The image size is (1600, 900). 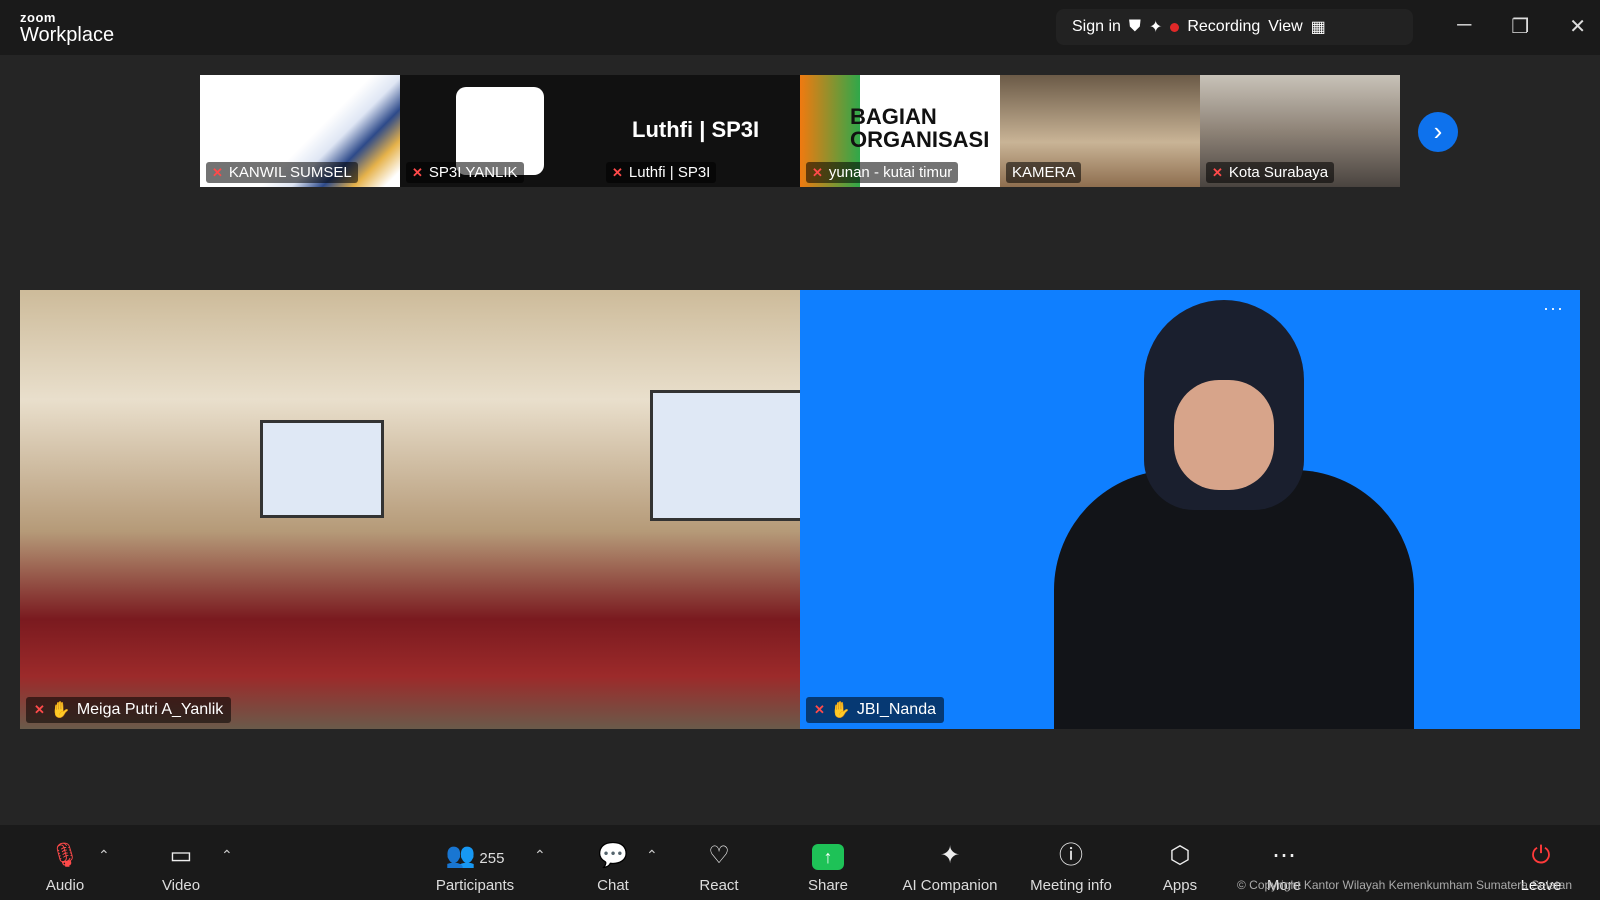 What do you see at coordinates (1223, 27) in the screenshot?
I see `recording-label: Recording` at bounding box center [1223, 27].